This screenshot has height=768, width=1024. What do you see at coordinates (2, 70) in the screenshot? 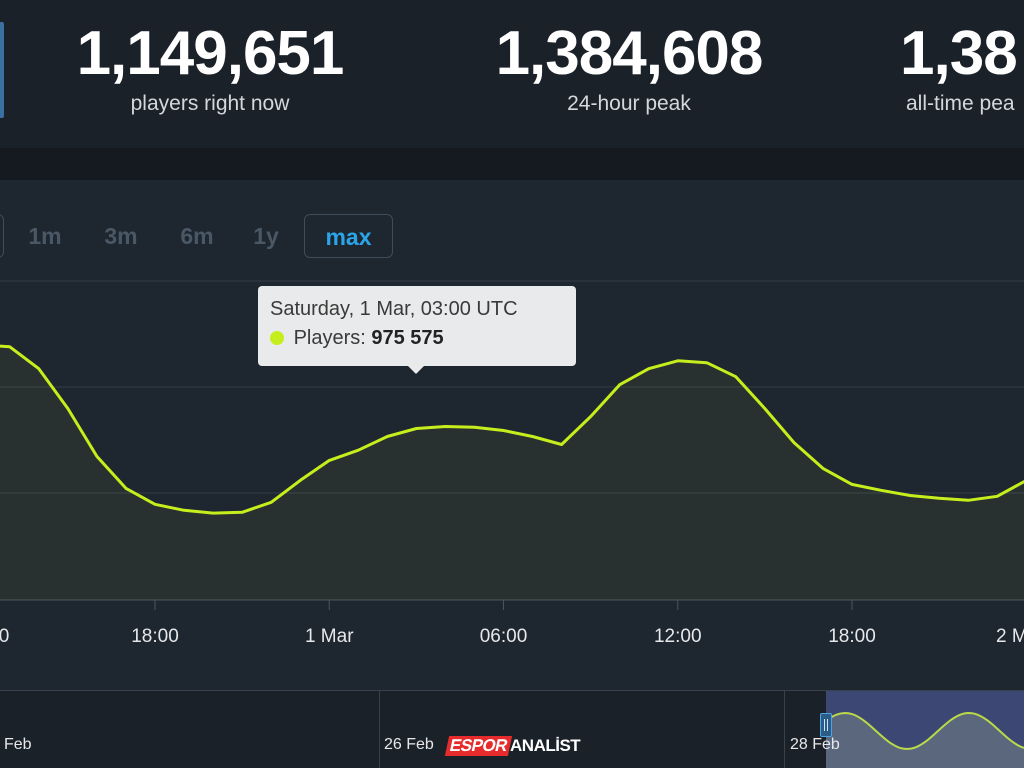
I see `app-logo` at bounding box center [2, 70].